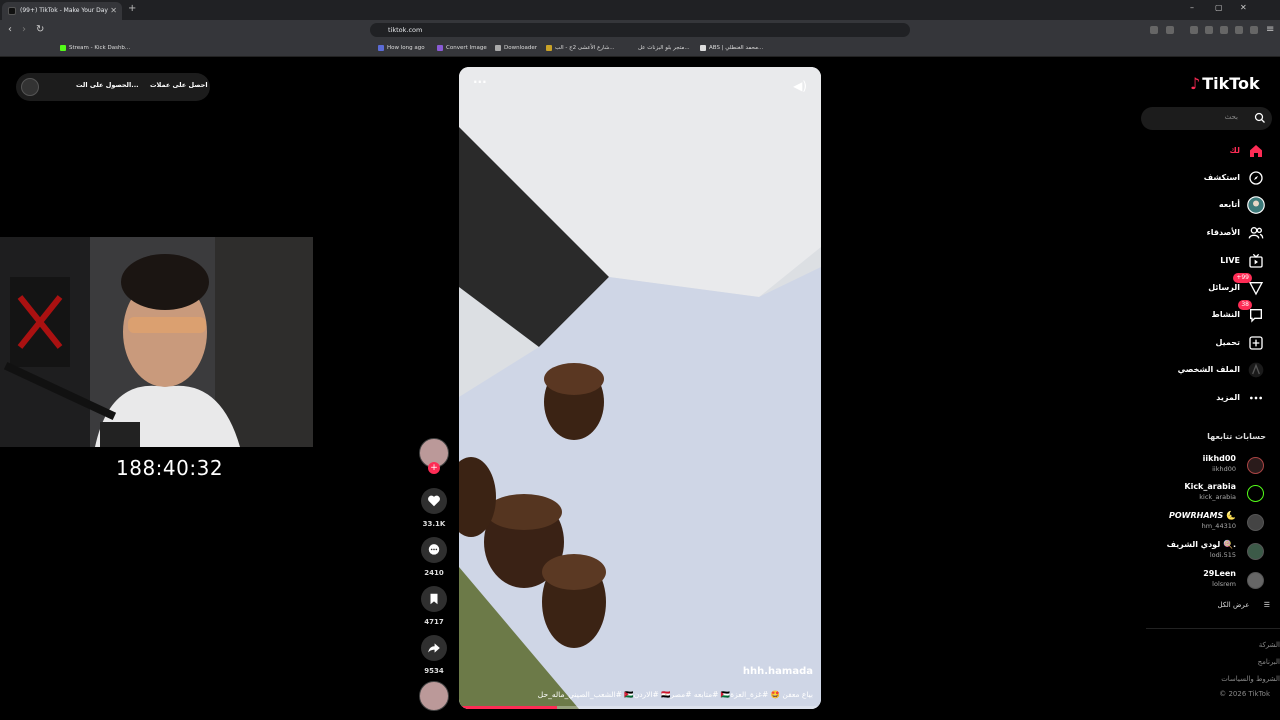 The image size is (1280, 720). I want to click on back-icon: ‹, so click(10, 29).